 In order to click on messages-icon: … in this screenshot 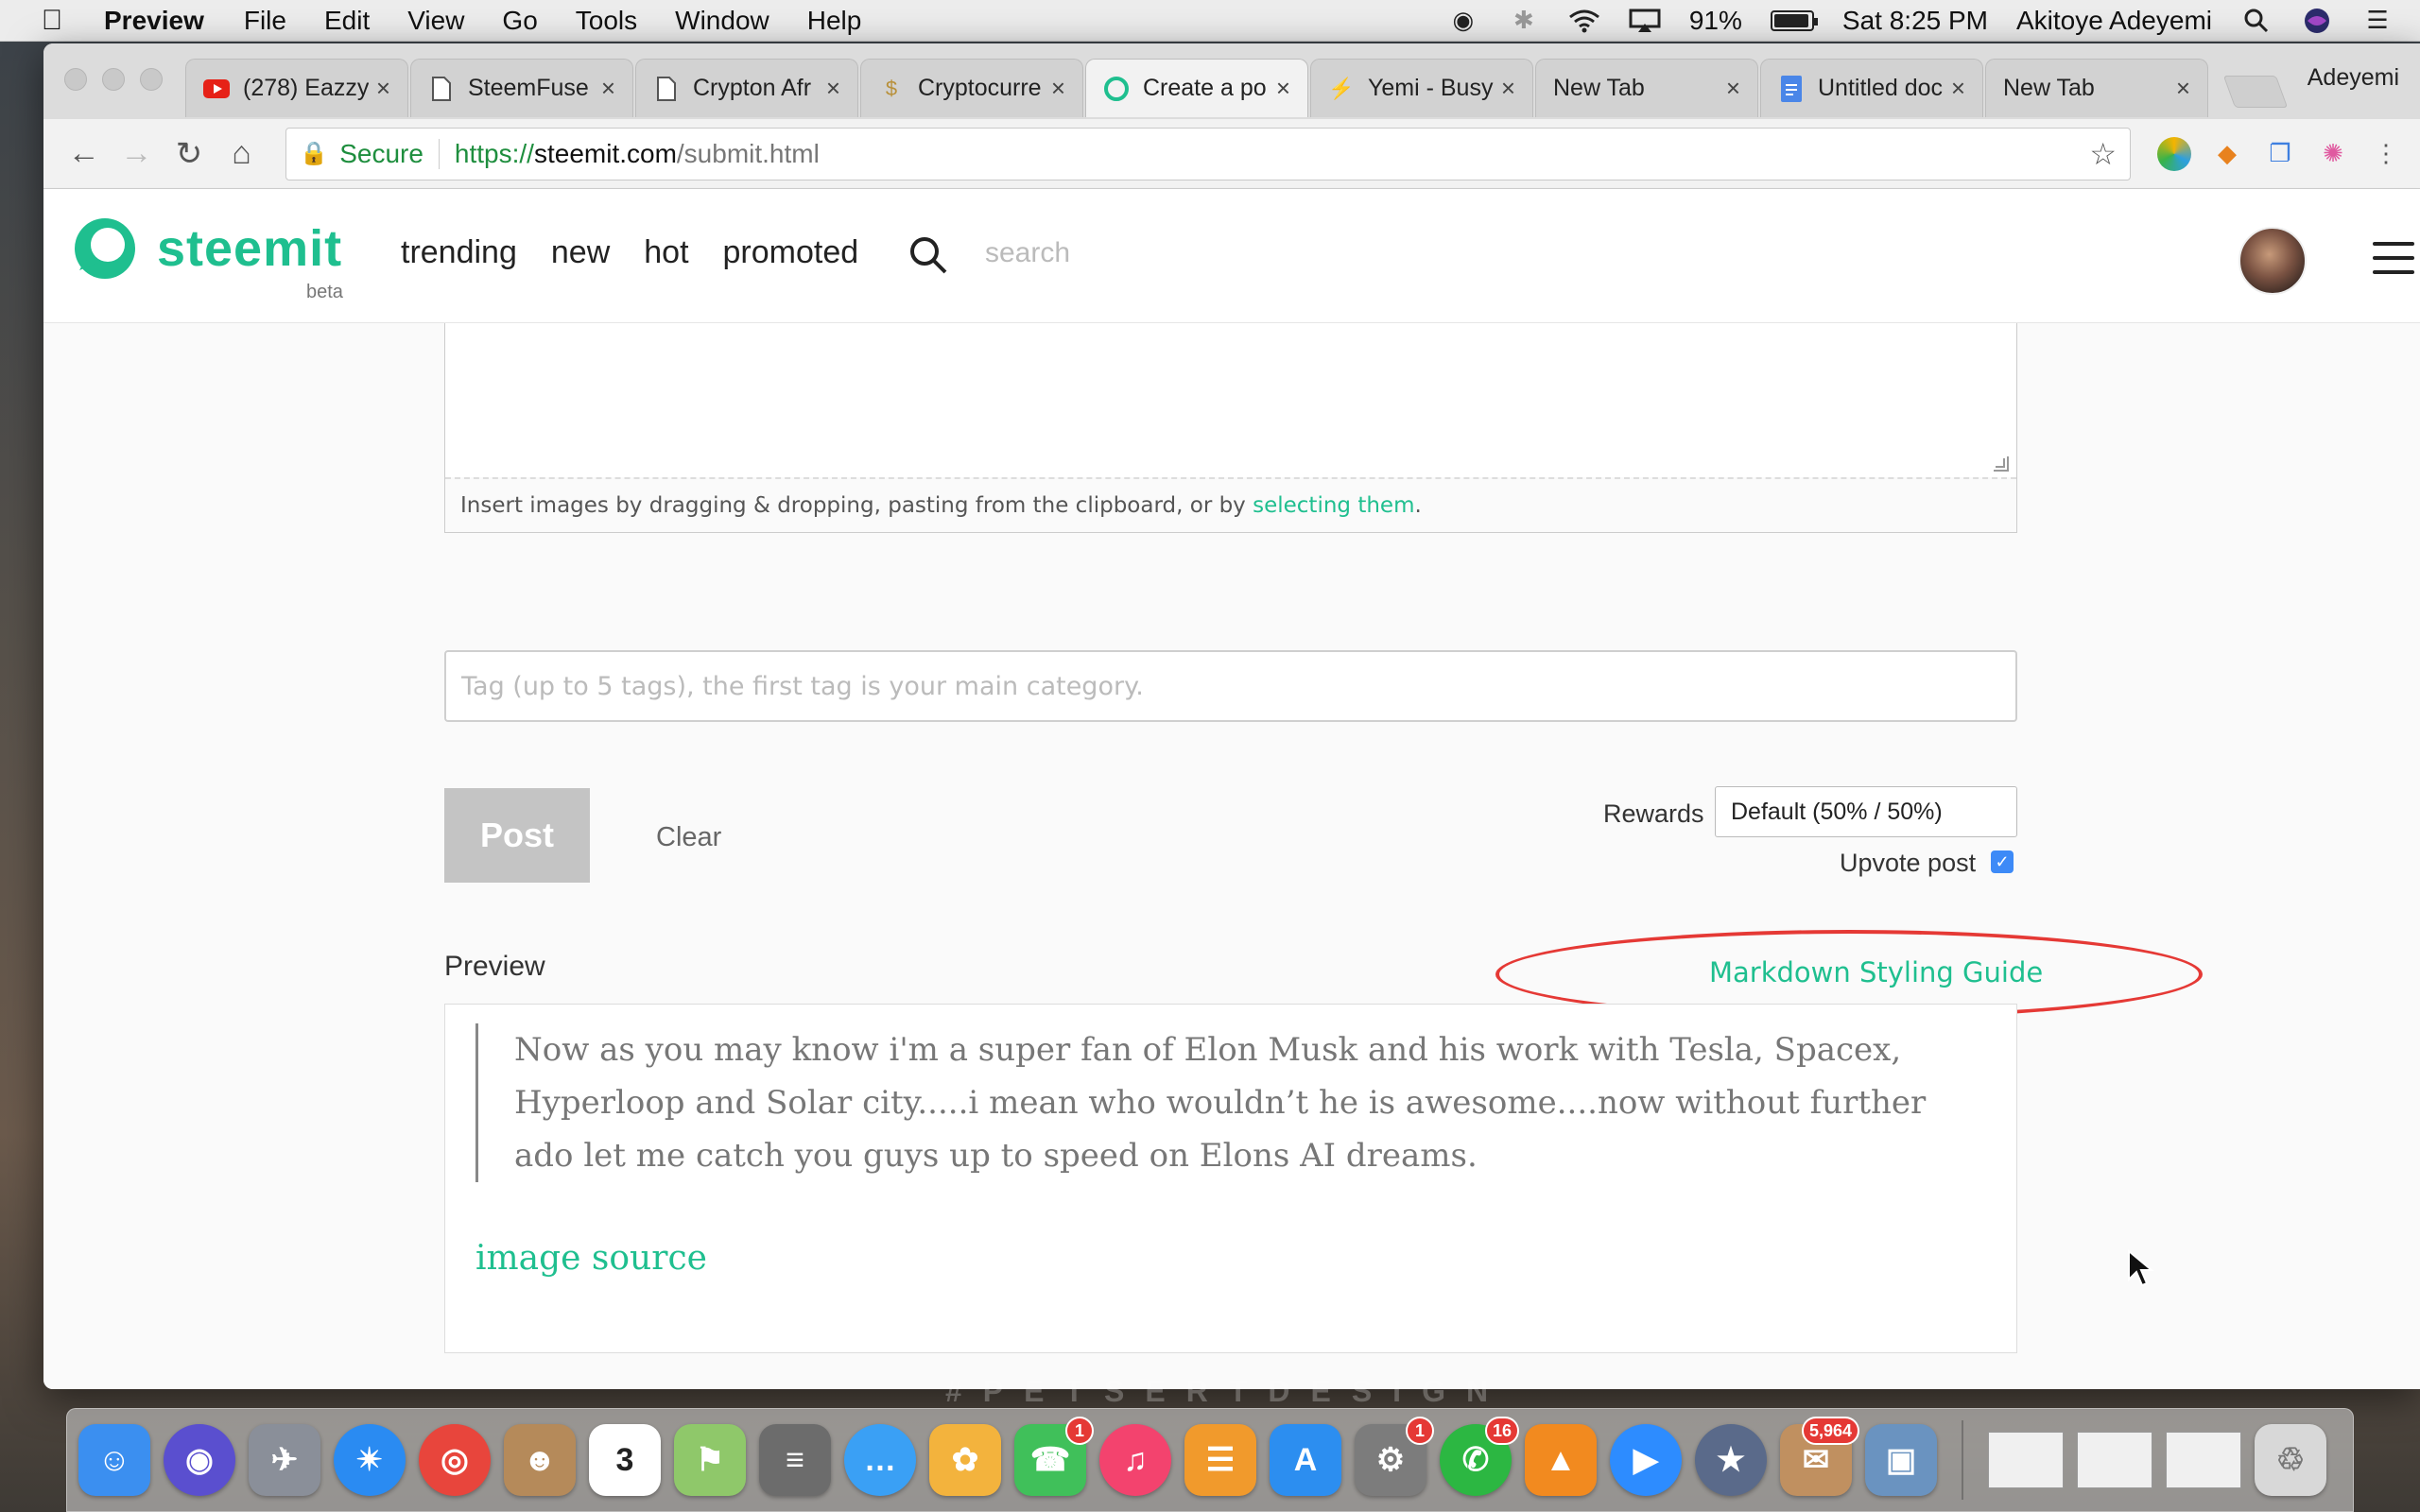, I will do `click(880, 1460)`.